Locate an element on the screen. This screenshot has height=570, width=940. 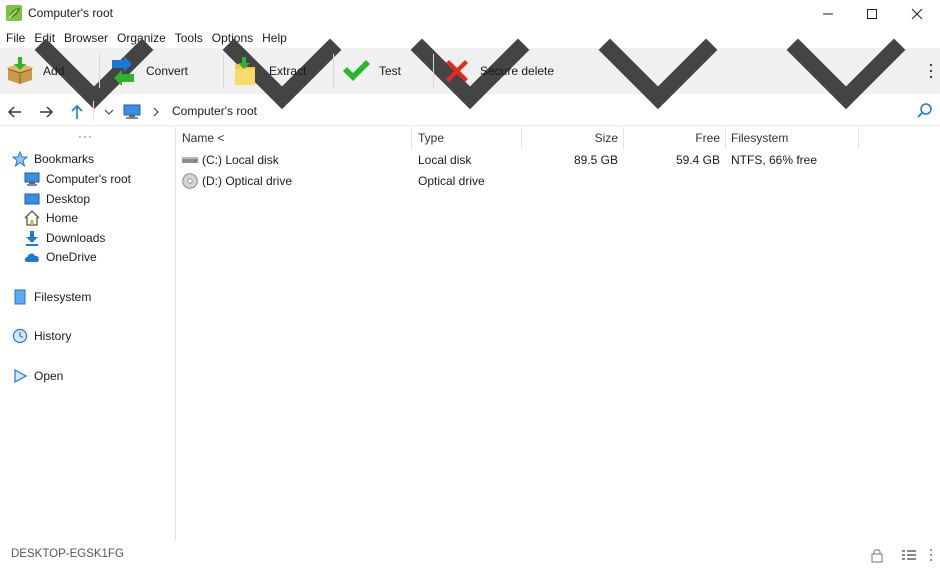
sidebar-history-label: History is located at coordinates (53, 336).